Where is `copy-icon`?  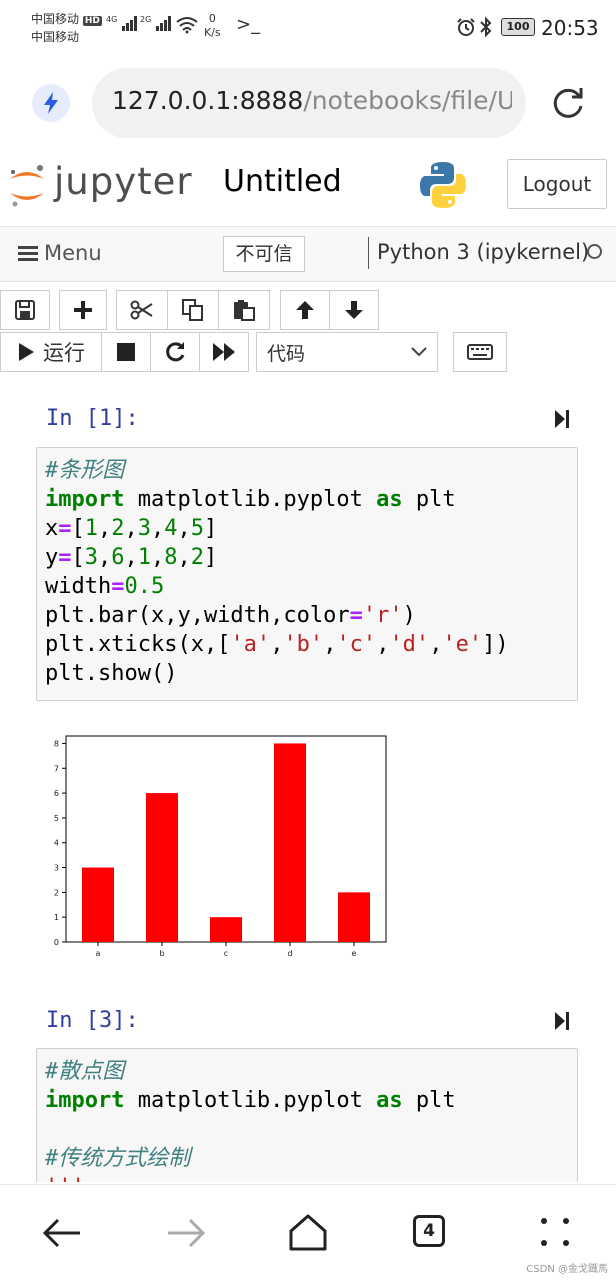 copy-icon is located at coordinates (192, 310).